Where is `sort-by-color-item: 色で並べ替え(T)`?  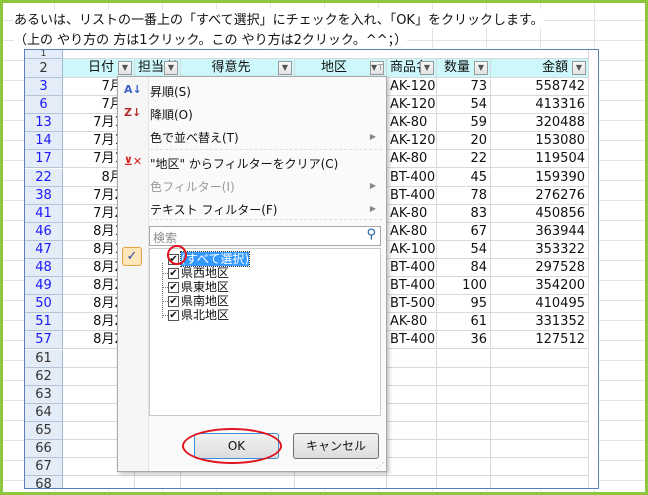 sort-by-color-item: 色で並べ替え(T) is located at coordinates (194, 137).